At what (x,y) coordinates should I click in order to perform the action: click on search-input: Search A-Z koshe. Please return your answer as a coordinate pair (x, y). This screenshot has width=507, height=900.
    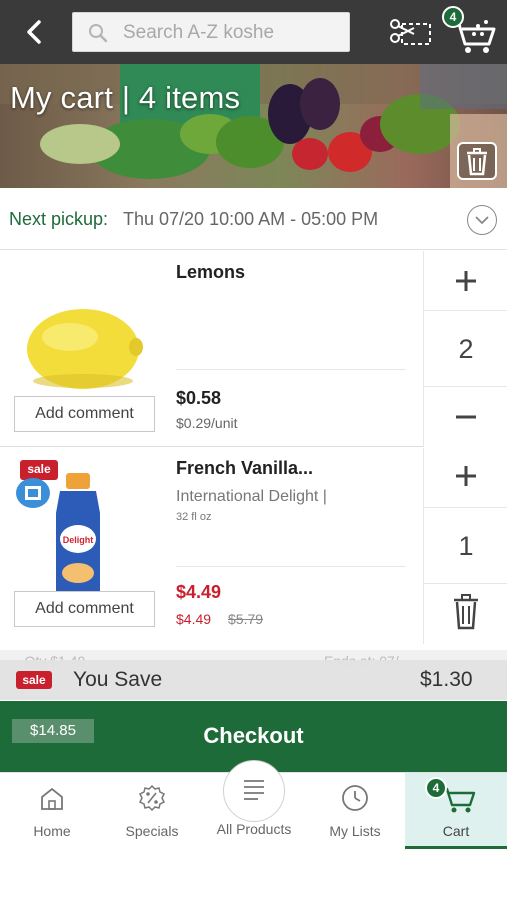
    Looking at the image, I should click on (211, 32).